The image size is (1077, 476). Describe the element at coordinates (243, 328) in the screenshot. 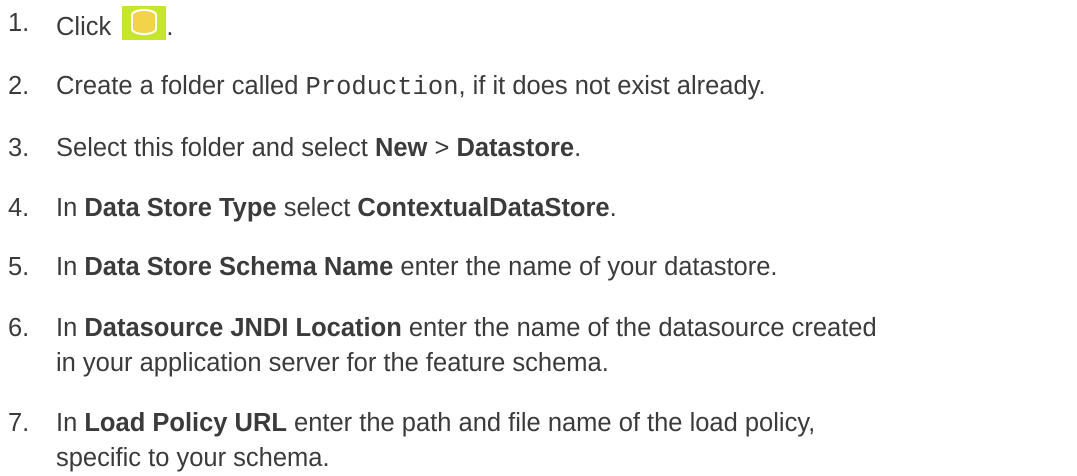

I see `field-label: Datasource JNDI Location` at that location.